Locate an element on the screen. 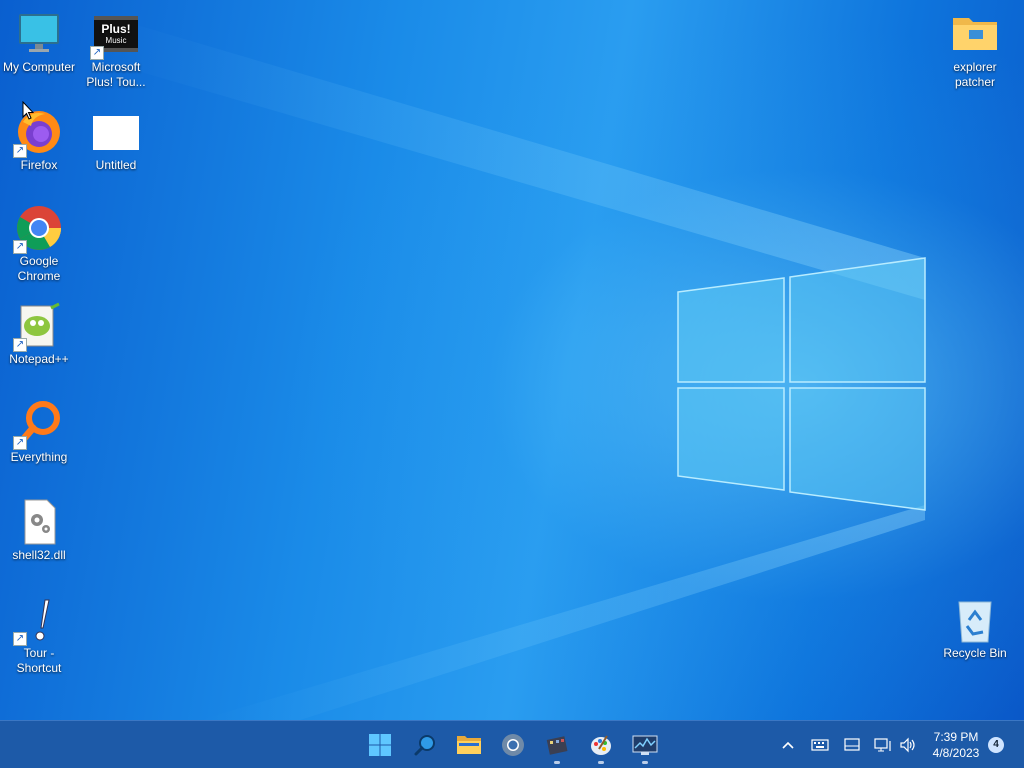 This screenshot has height=768, width=1024. recycle-bin-icon is located at coordinates (975, 620).